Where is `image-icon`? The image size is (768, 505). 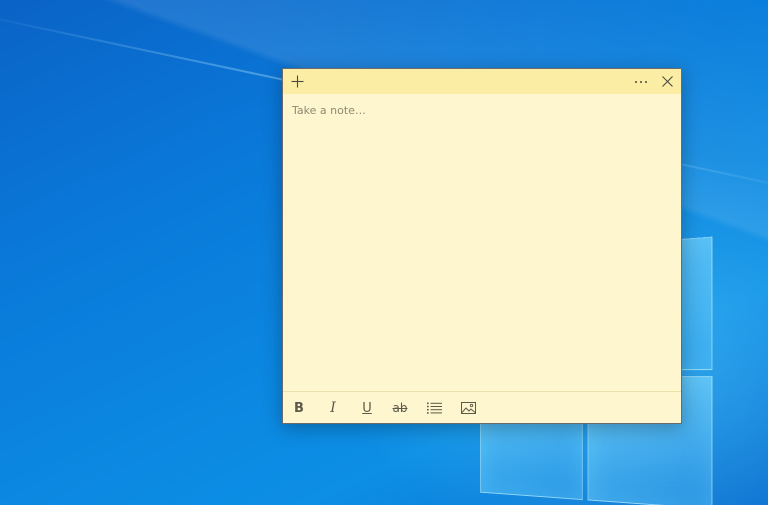
image-icon is located at coordinates (468, 408).